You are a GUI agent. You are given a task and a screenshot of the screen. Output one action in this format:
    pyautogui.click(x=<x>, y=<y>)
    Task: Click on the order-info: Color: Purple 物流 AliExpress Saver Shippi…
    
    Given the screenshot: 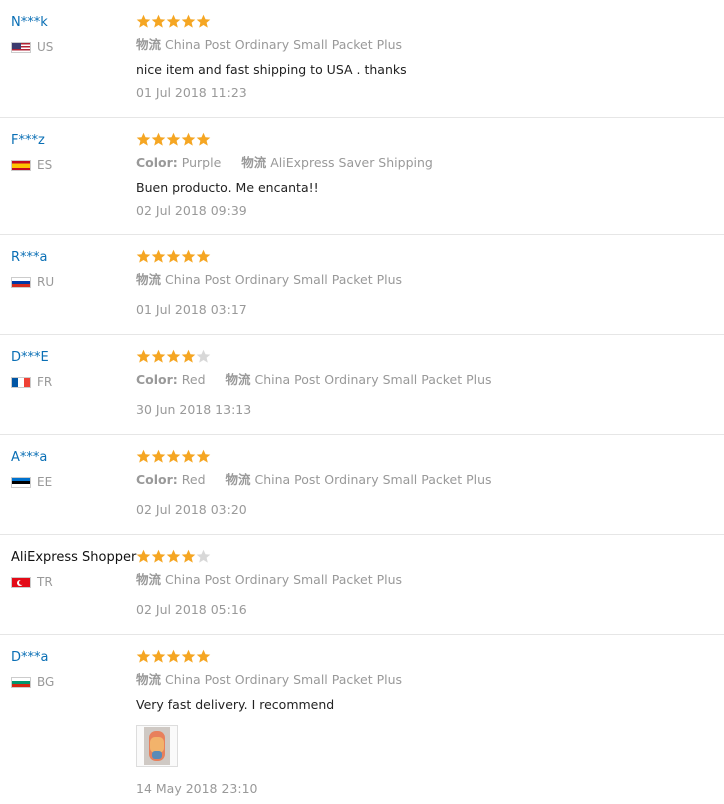 What is the action you would take?
    pyautogui.click(x=430, y=163)
    